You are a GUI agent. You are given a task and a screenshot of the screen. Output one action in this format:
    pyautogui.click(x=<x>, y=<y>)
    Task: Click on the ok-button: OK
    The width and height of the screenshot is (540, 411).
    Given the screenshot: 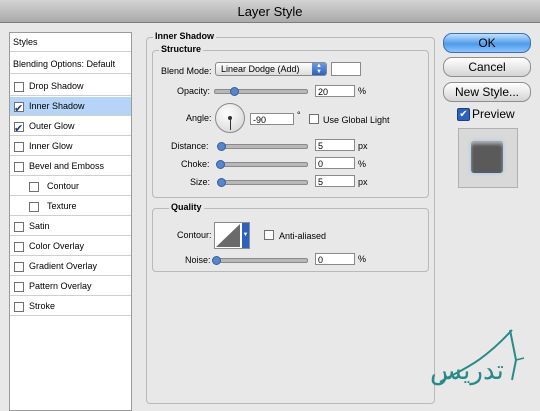 What is the action you would take?
    pyautogui.click(x=487, y=43)
    